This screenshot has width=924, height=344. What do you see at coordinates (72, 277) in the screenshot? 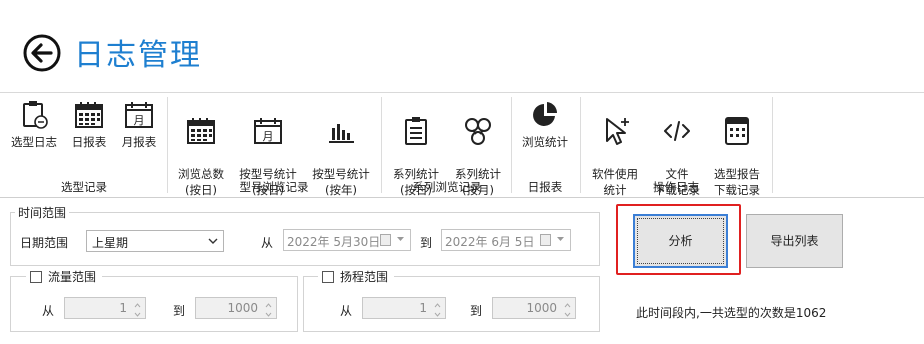
I see `flow-range-title: 流量范围` at bounding box center [72, 277].